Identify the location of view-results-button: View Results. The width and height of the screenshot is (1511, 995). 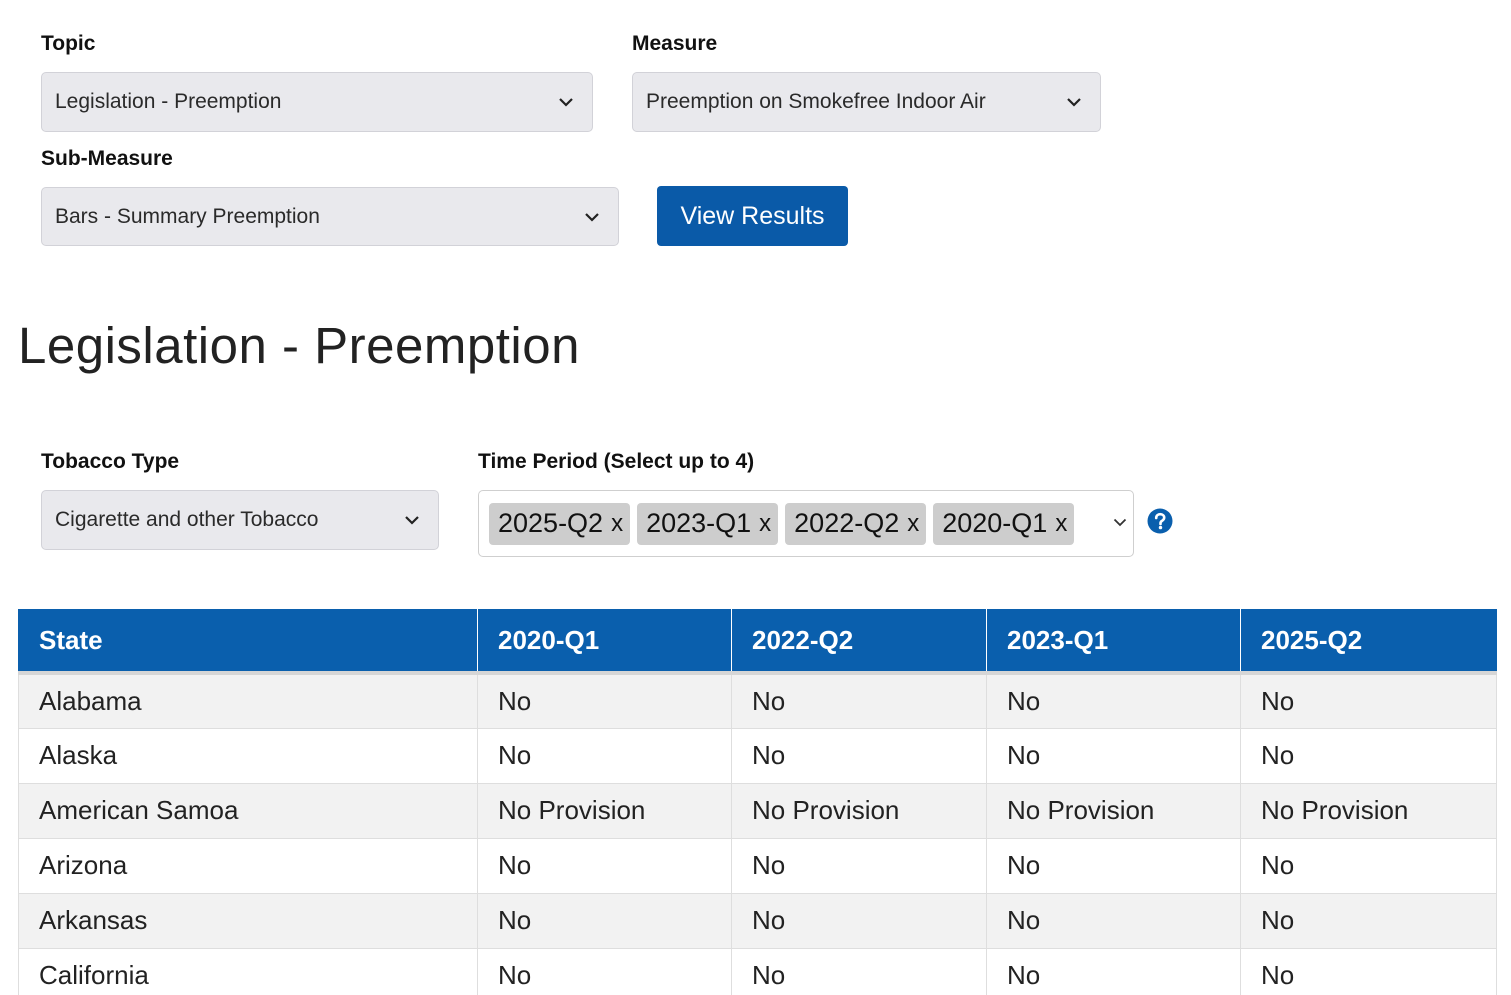
(752, 216).